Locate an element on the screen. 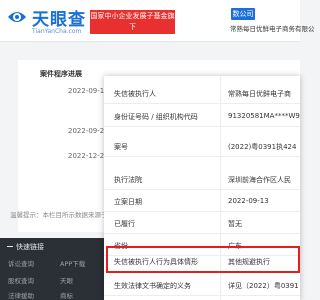 Image resolution: width=320 pixels, height=300 pixels. row-value: 暂无 is located at coordinates (235, 224).